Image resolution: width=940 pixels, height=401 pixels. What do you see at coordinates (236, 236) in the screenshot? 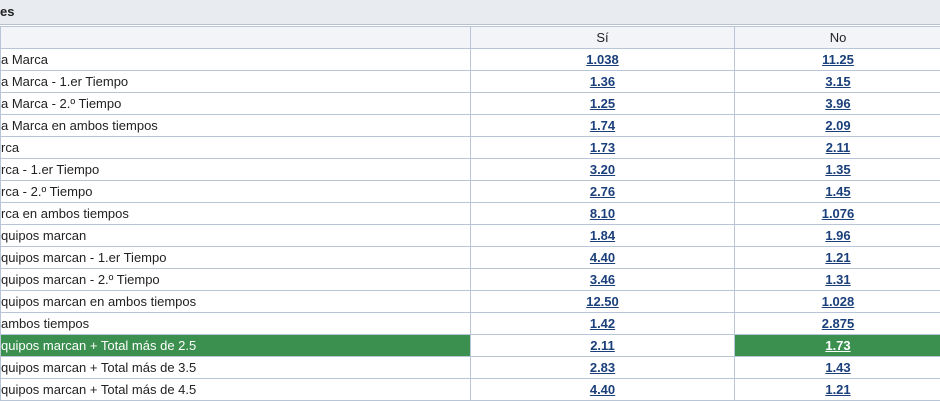
I see `market-label: quipos marcan` at bounding box center [236, 236].